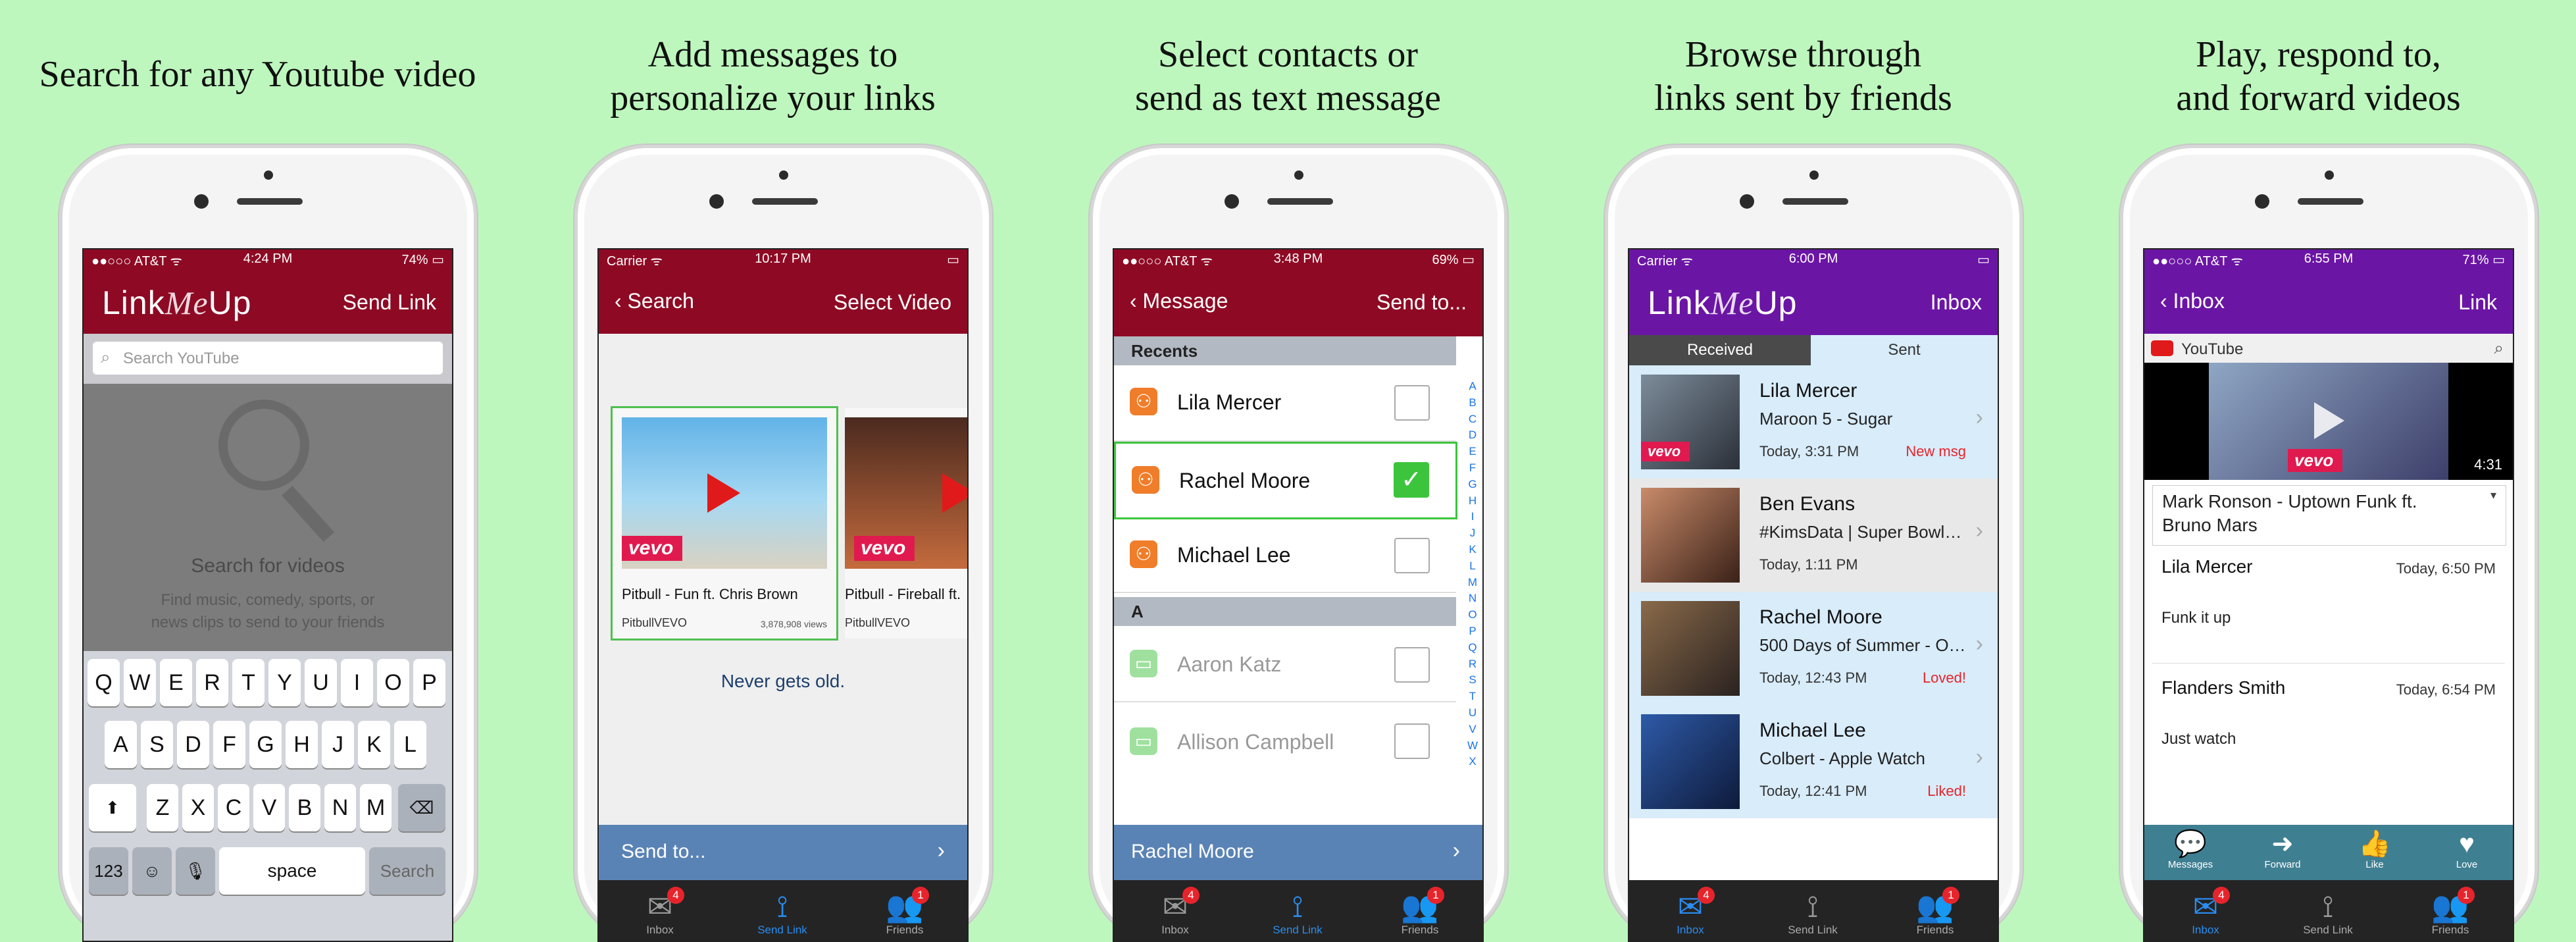 The width and height of the screenshot is (2576, 942). I want to click on index-letter: N, so click(1472, 599).